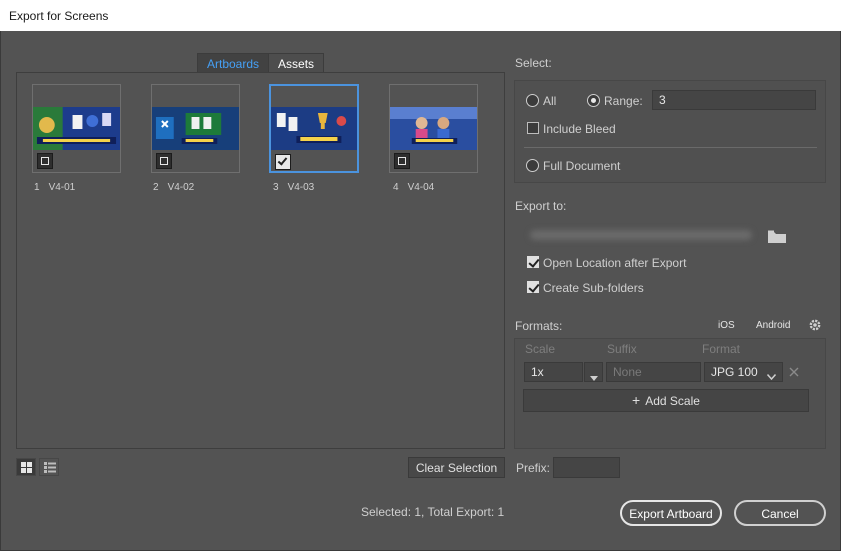 The height and width of the screenshot is (551, 841). What do you see at coordinates (420, 15) in the screenshot?
I see `title-bar: Export for Screens` at bounding box center [420, 15].